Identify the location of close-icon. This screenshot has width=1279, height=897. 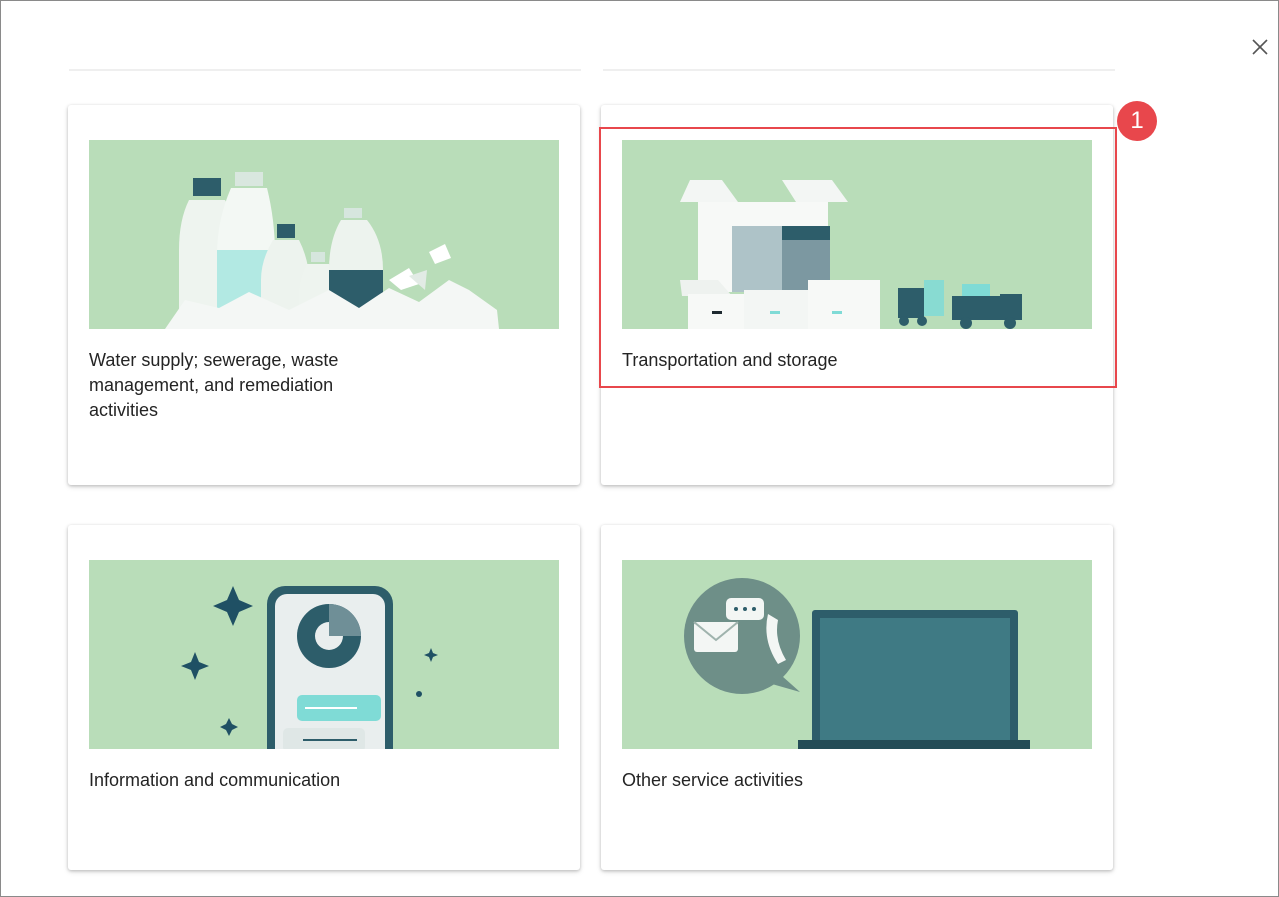
(1260, 47).